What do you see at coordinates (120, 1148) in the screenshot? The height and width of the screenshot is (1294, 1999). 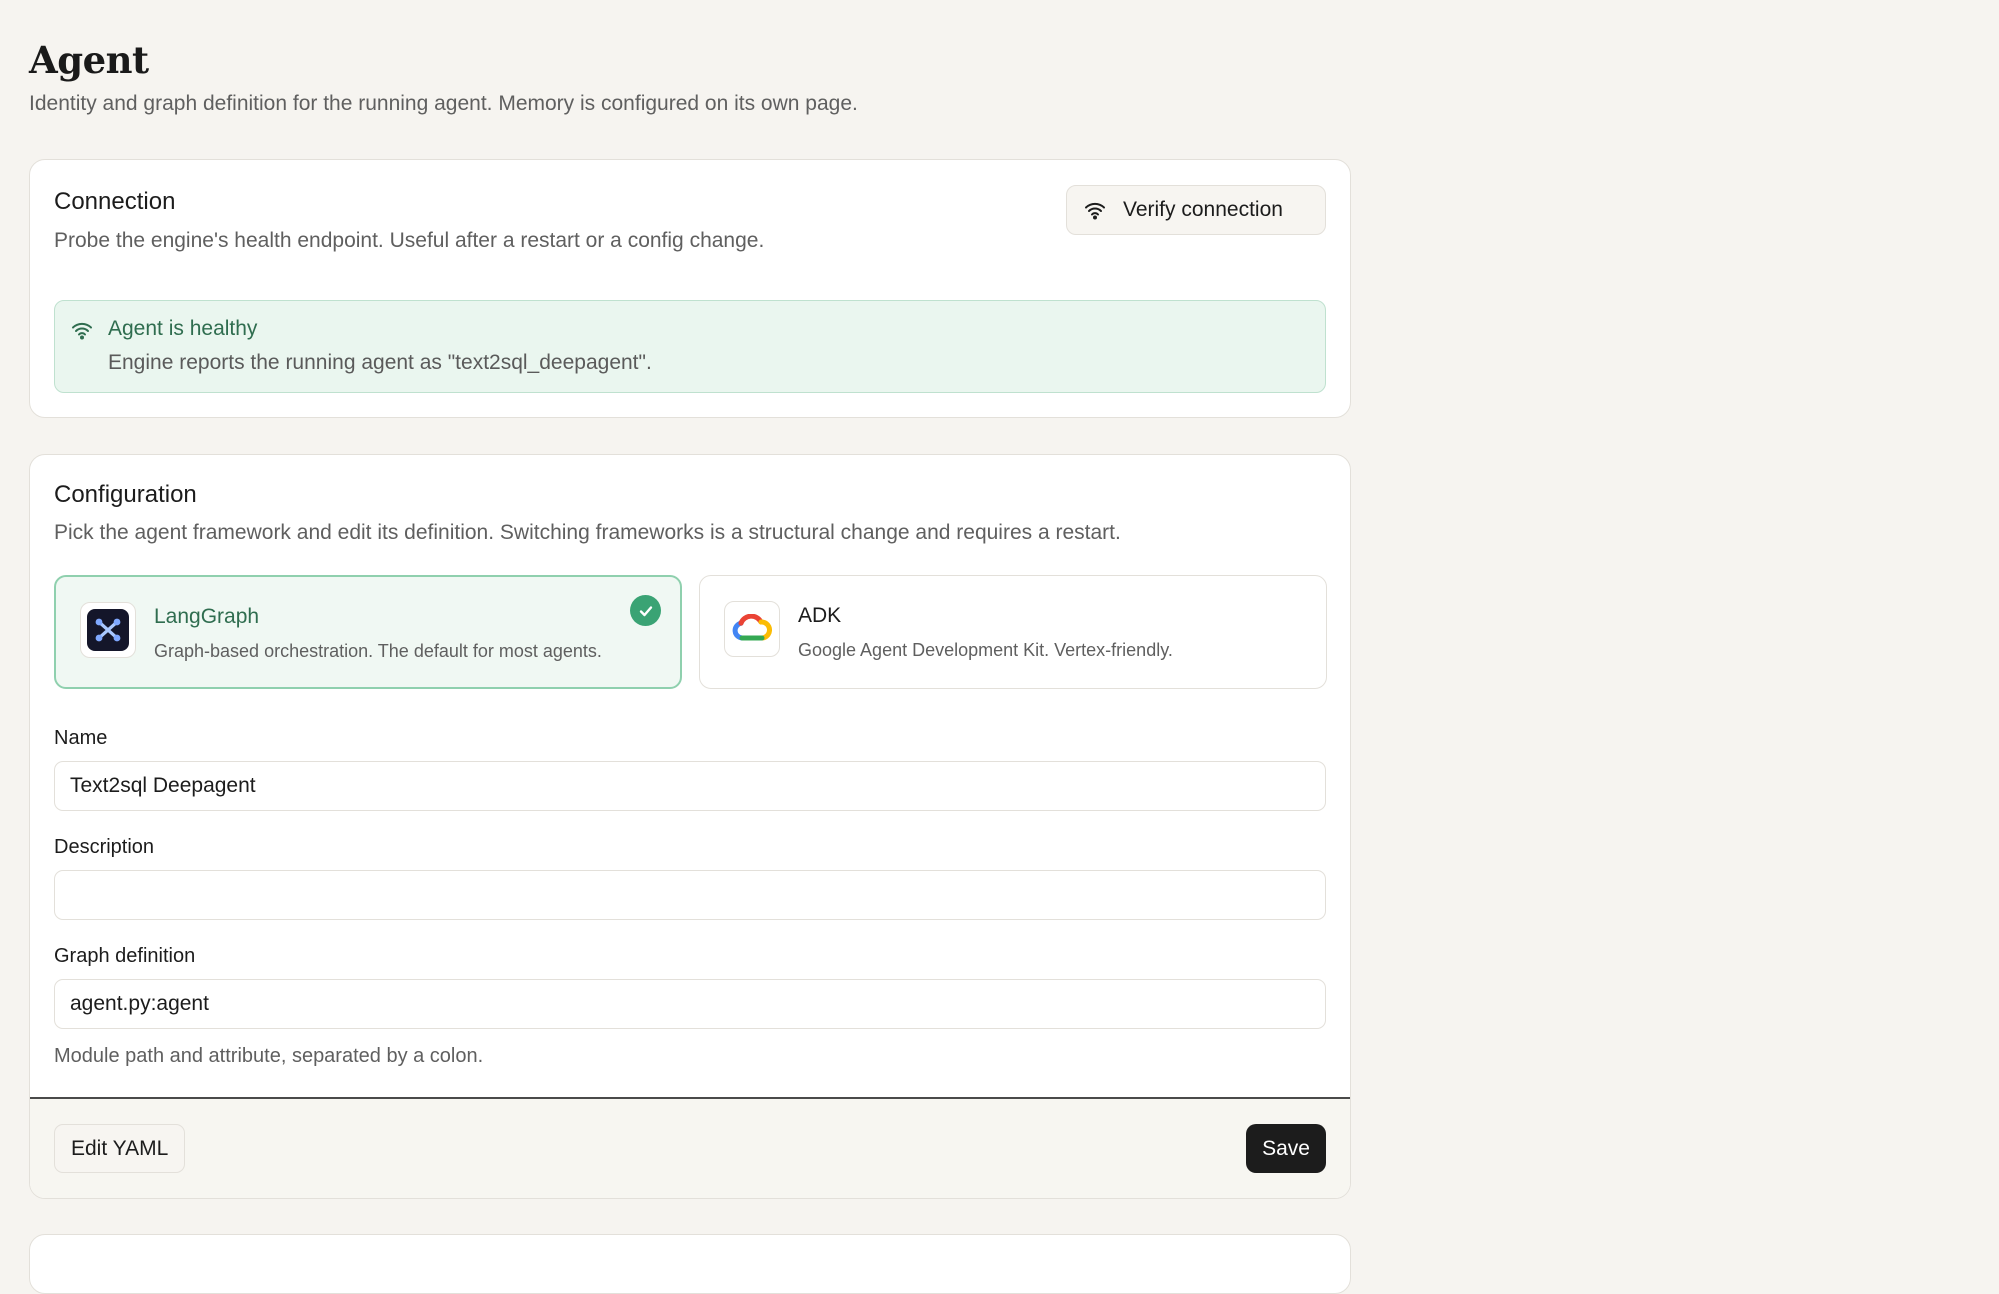 I see `edit-yaml-button: Edit YAML` at bounding box center [120, 1148].